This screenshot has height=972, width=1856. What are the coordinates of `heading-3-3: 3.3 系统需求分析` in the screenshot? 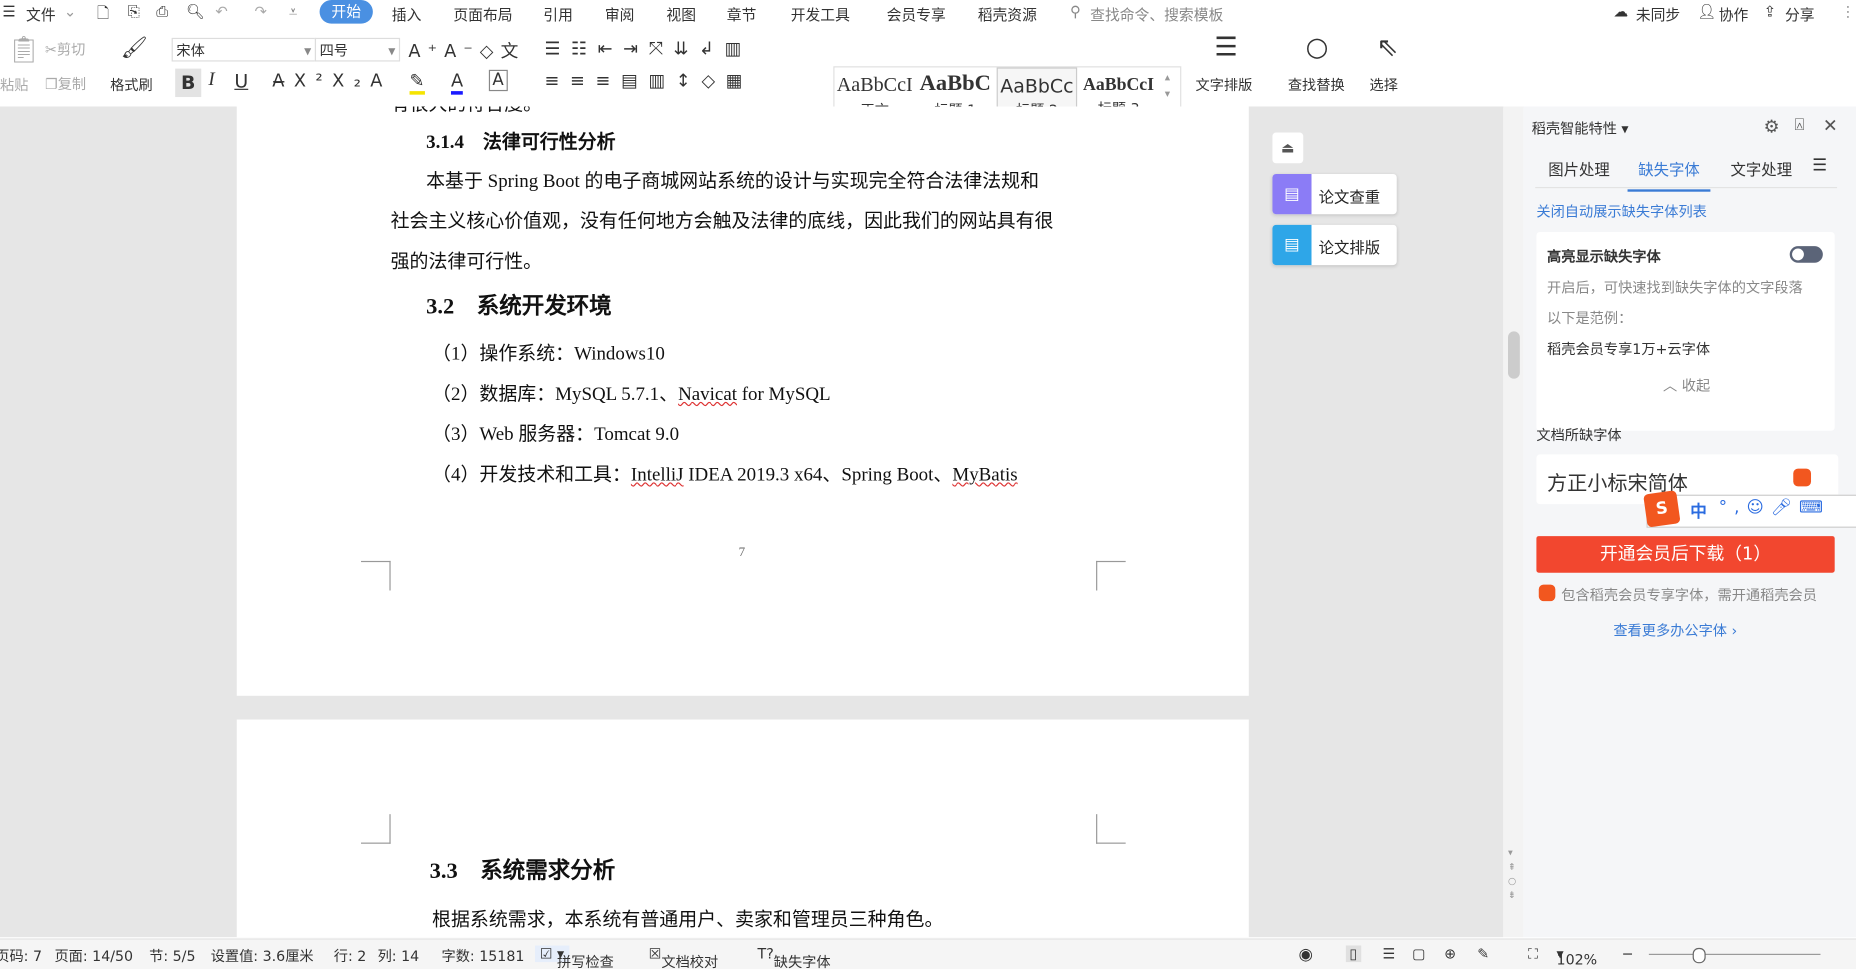 It's located at (522, 871).